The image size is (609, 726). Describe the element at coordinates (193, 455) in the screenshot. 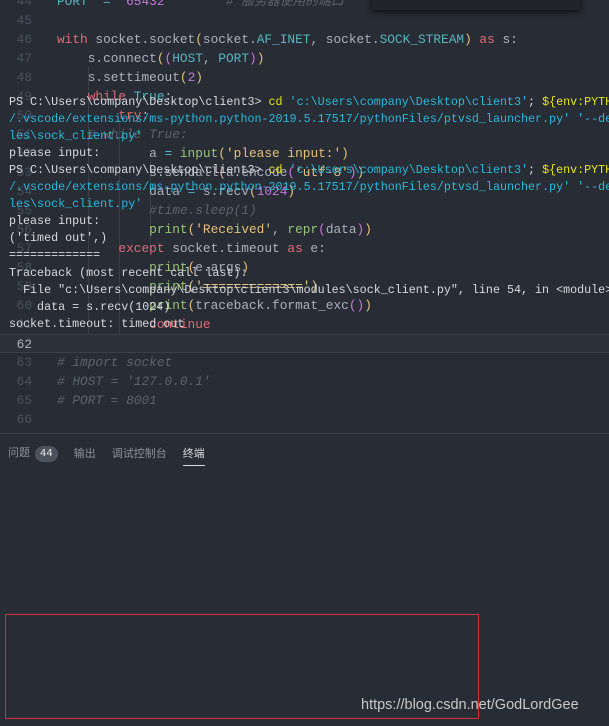

I see `tab-3: 终端` at that location.